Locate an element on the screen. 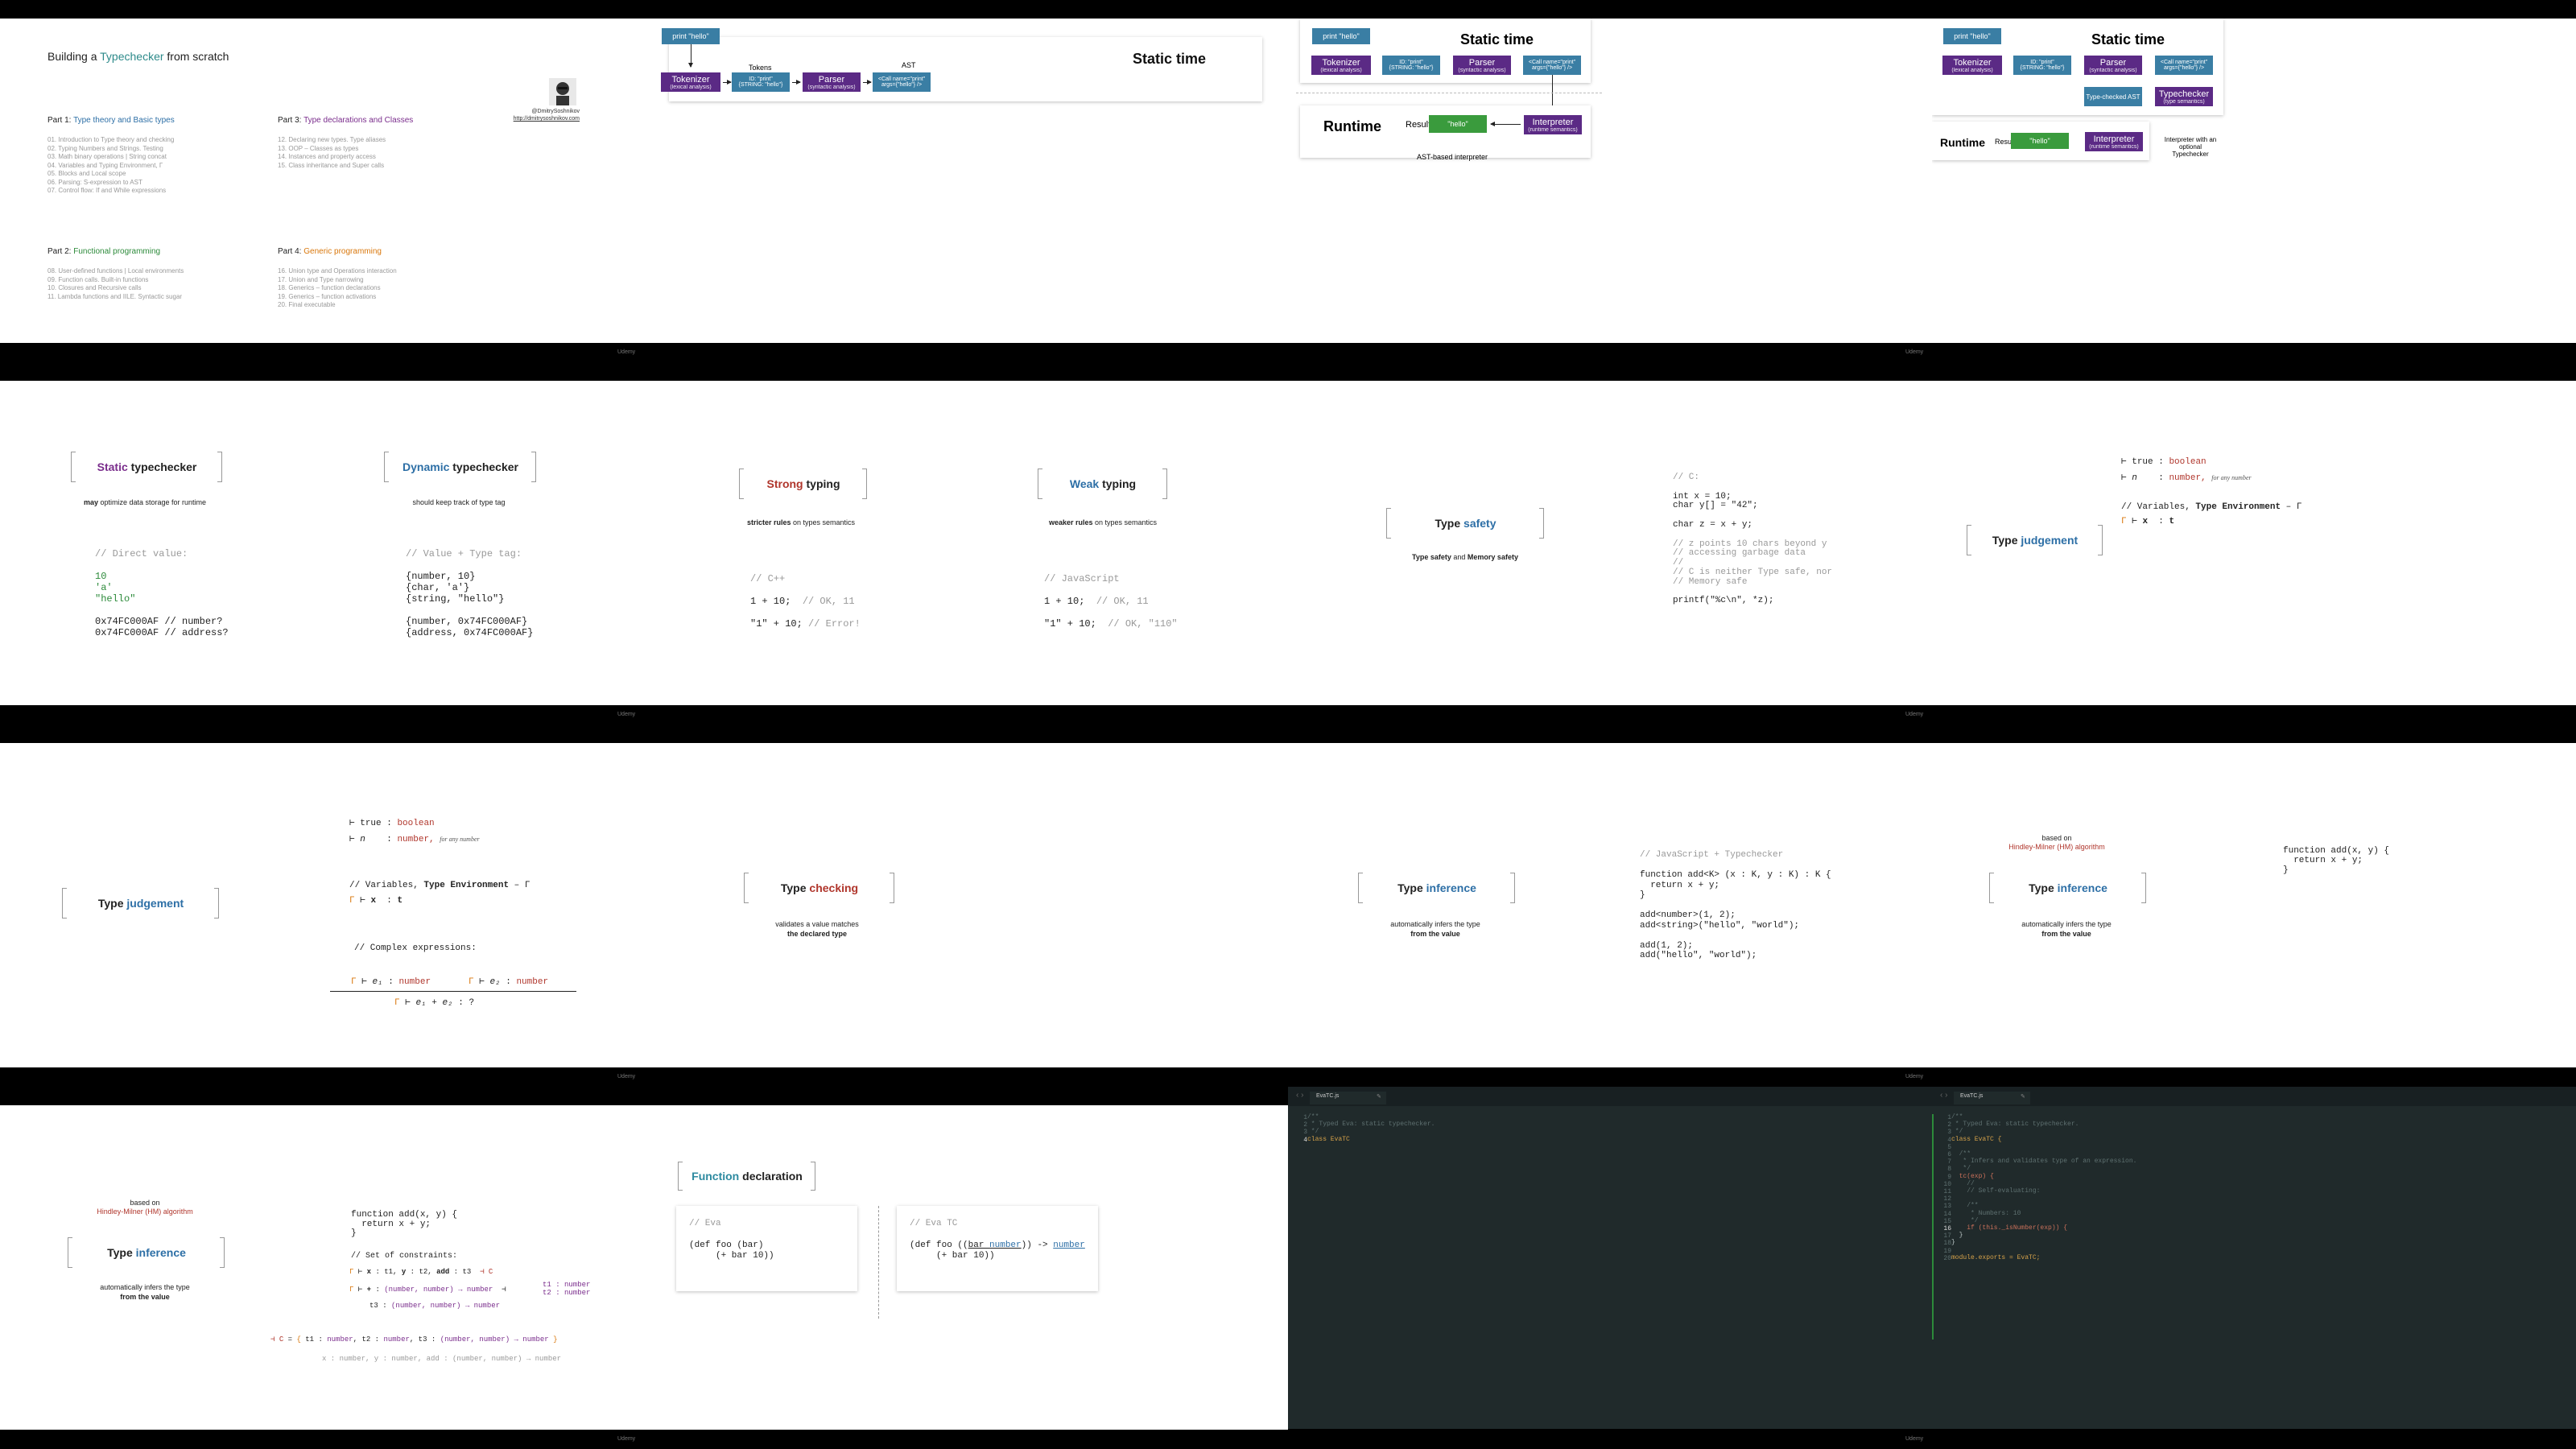  editor-line: // is located at coordinates (2043, 1183).